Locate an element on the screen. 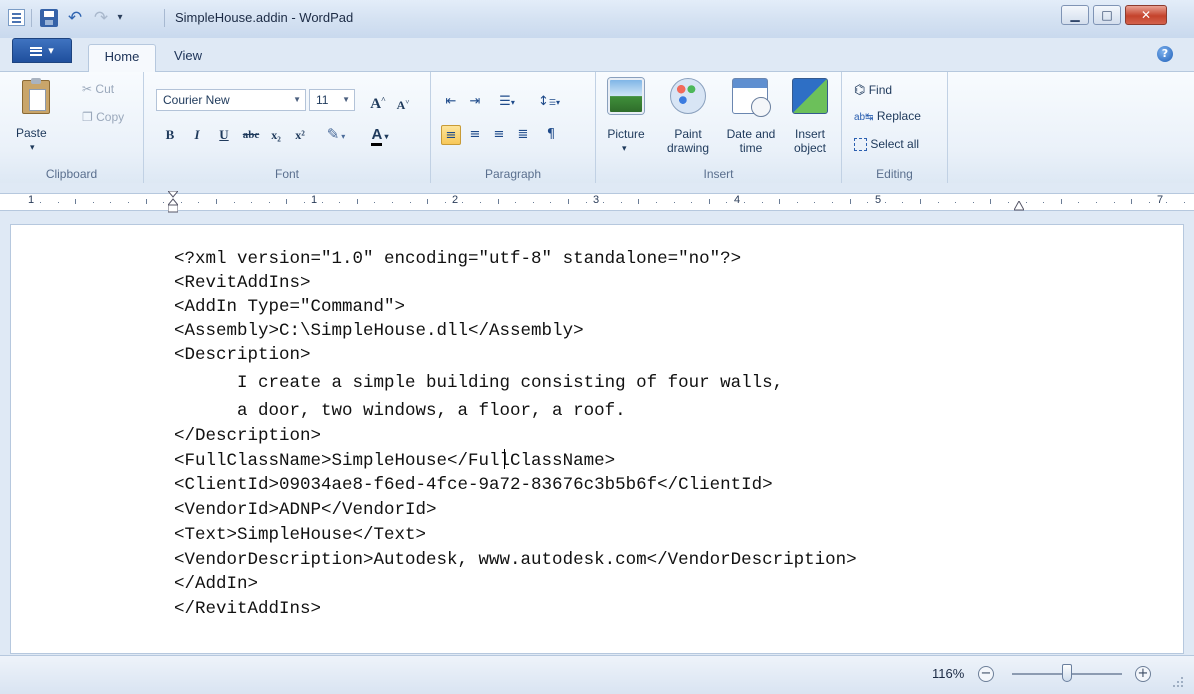 Image resolution: width=1194 pixels, height=694 pixels. document-line: <RevitAddIns> is located at coordinates (242, 283).